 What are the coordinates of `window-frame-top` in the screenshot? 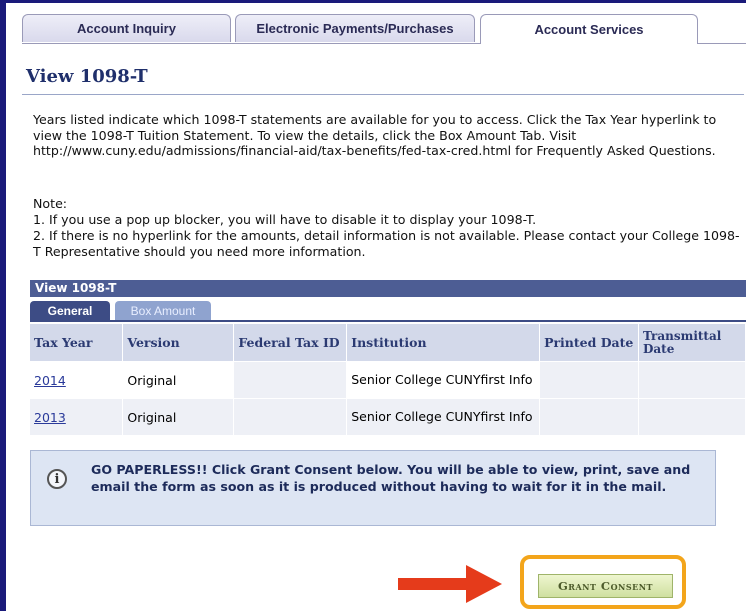 It's located at (373, 1).